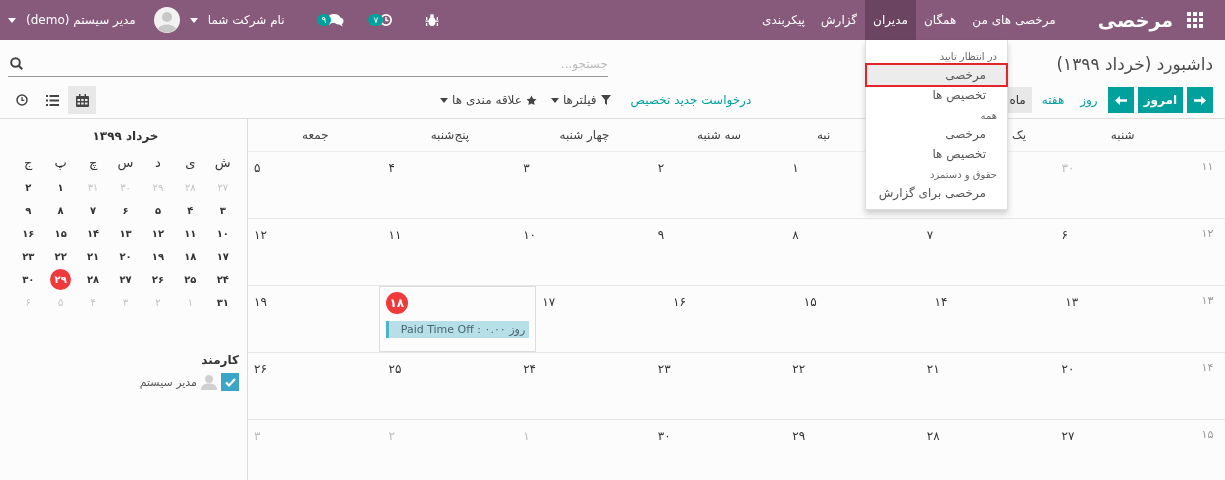  What do you see at coordinates (1207, 234) in the screenshot?
I see `week-number: ۱۲` at bounding box center [1207, 234].